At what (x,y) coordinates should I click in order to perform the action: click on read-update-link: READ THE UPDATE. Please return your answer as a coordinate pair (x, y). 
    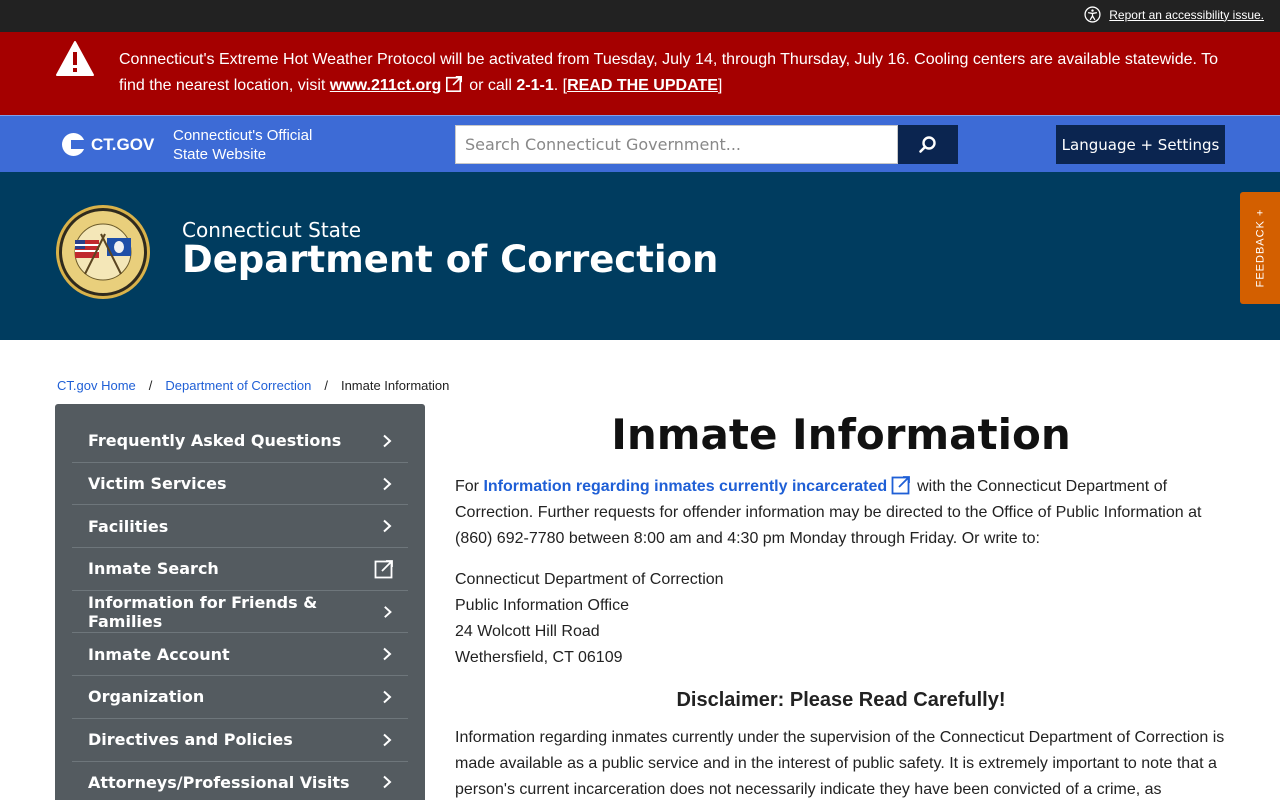
    Looking at the image, I should click on (642, 85).